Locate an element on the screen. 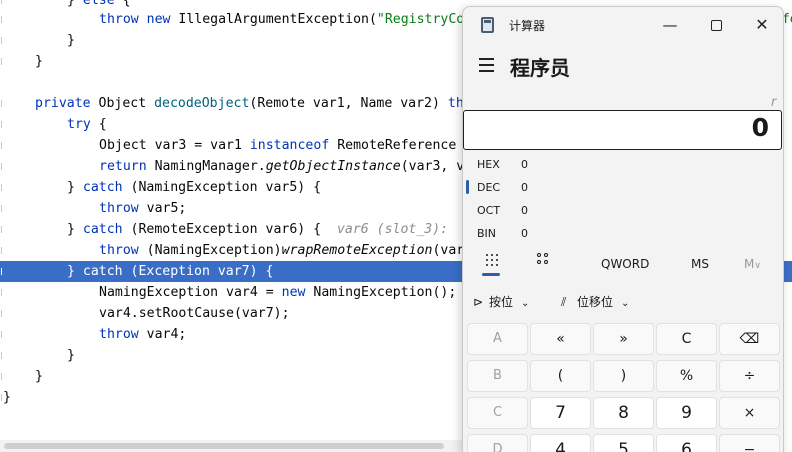  calculator-app-icon is located at coordinates (487, 25).